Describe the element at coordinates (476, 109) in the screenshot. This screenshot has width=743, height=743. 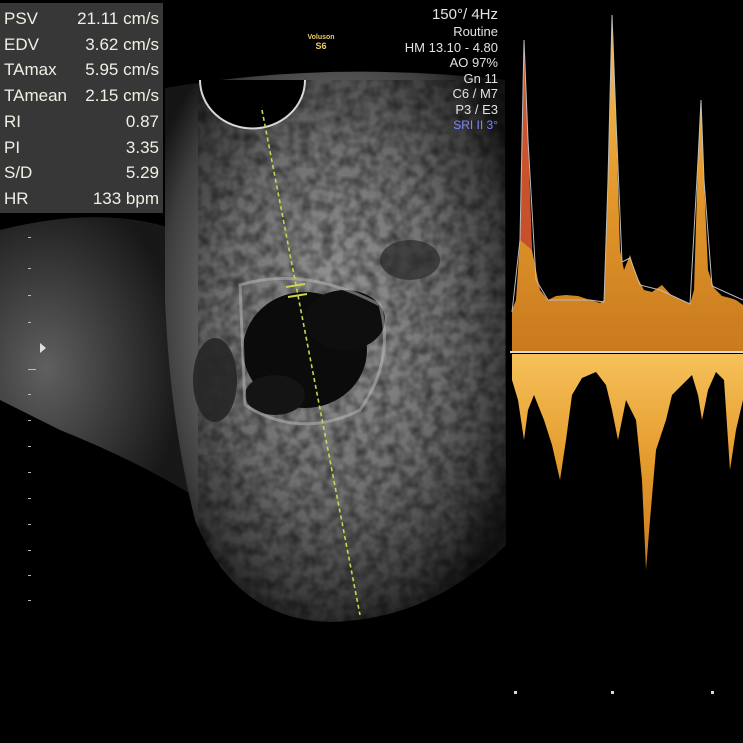
I see `persistence: P3 / E3` at that location.